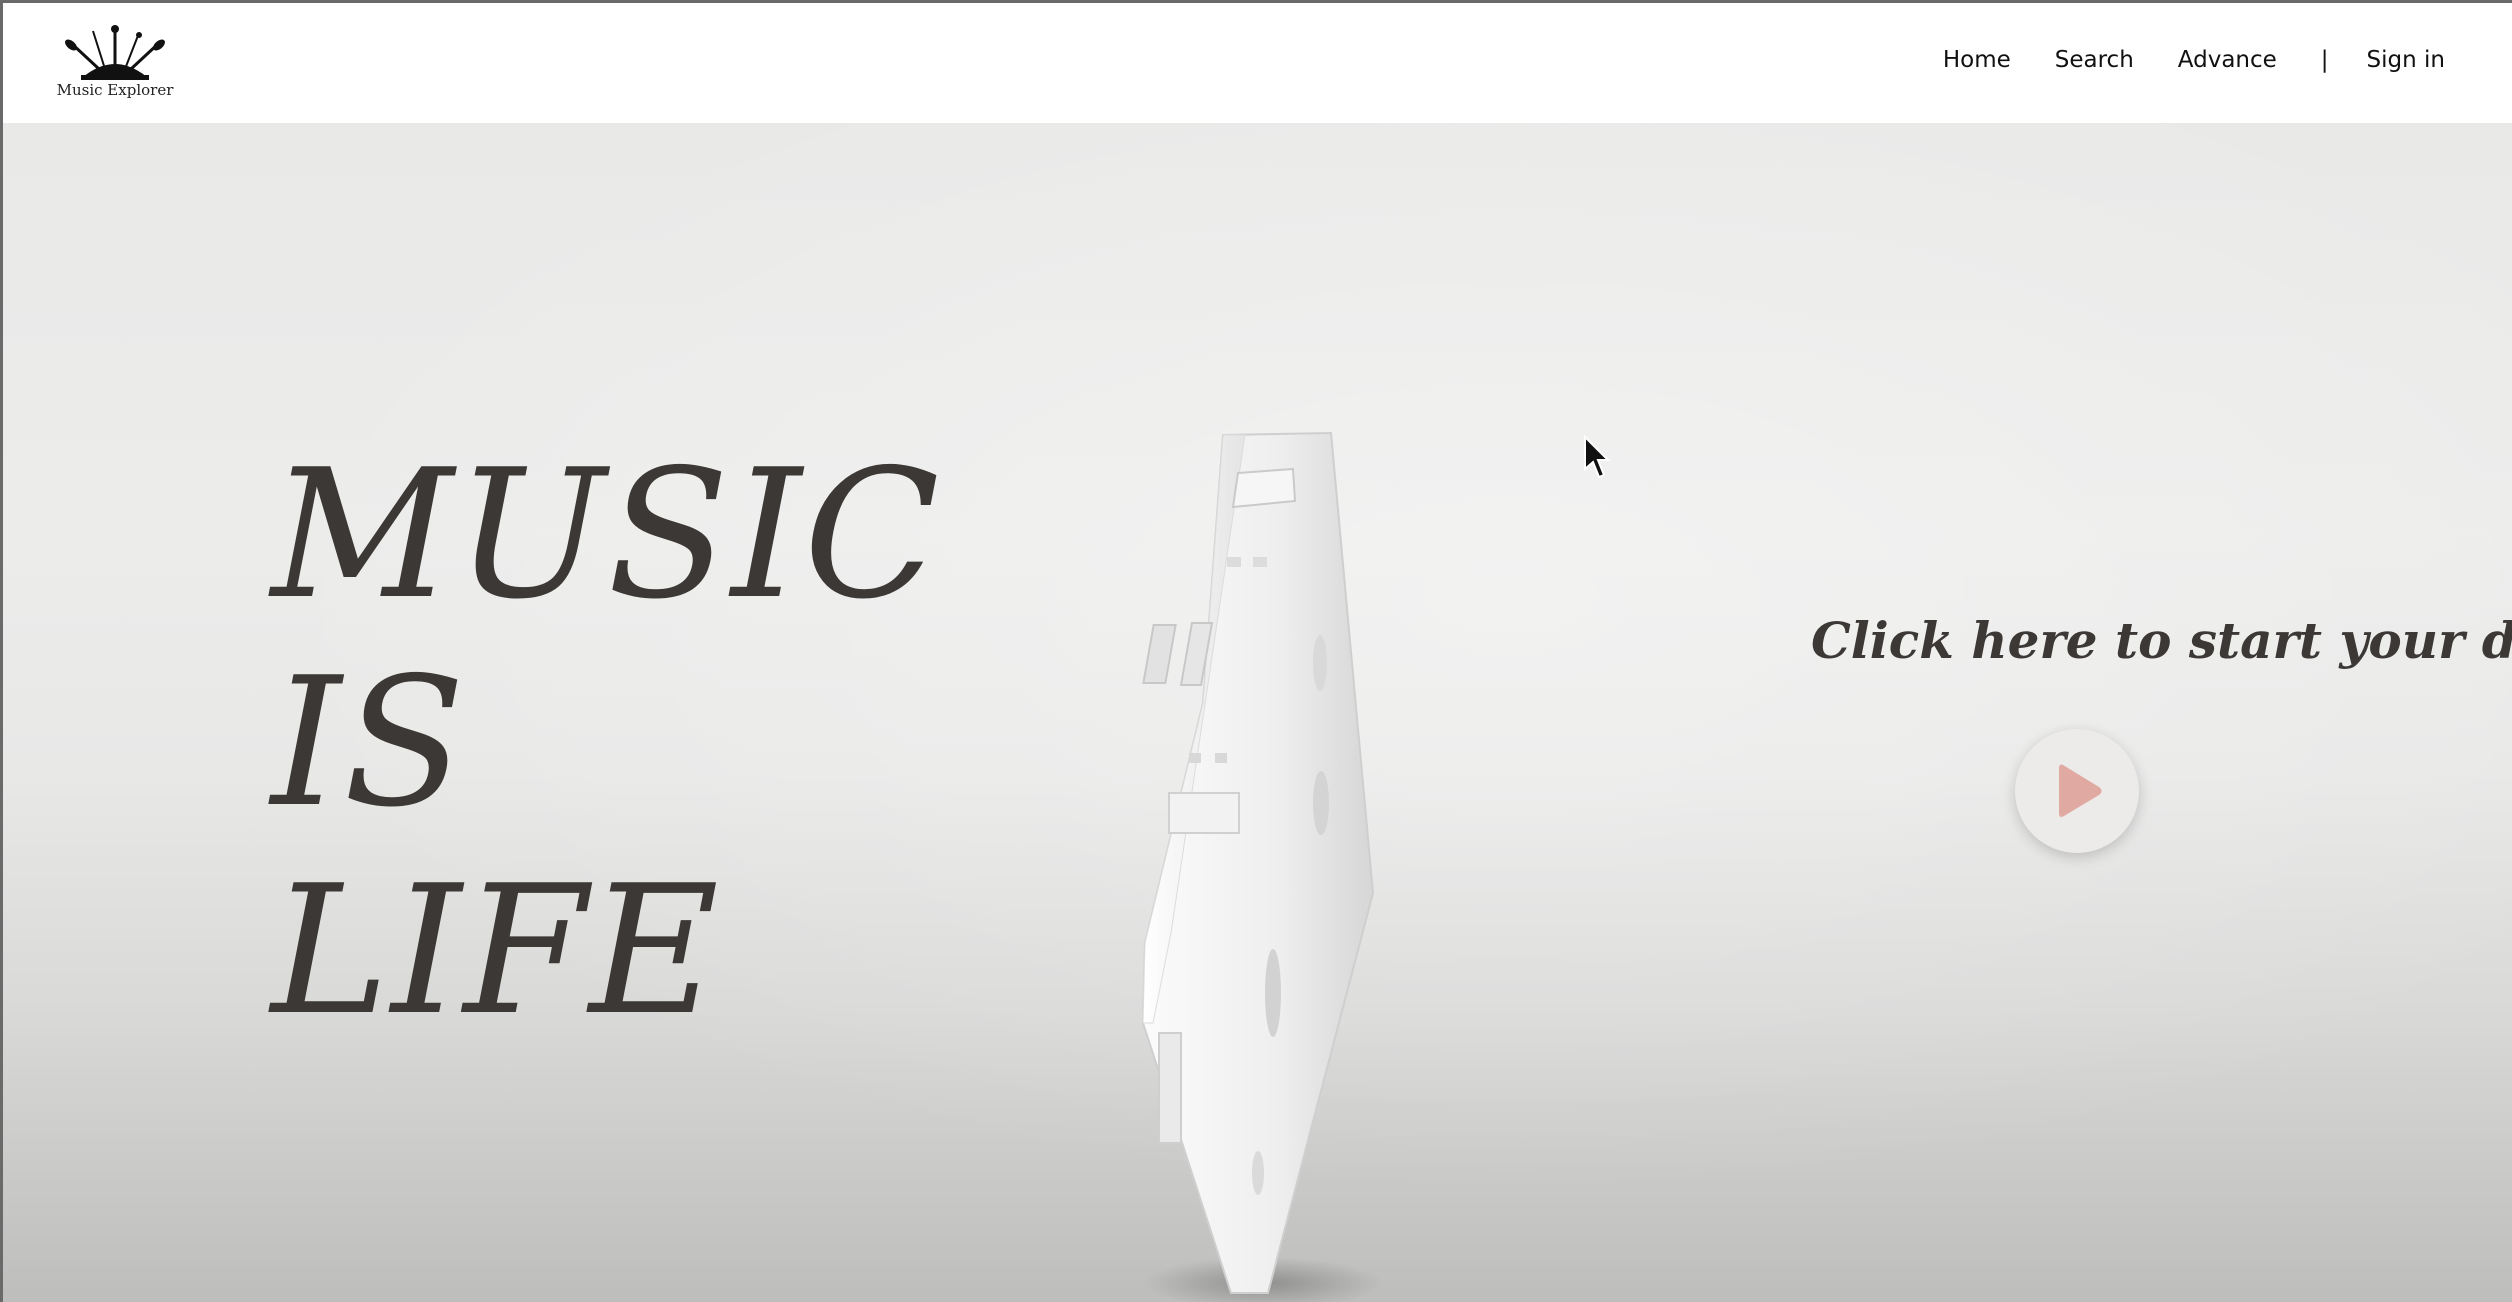 Image resolution: width=2512 pixels, height=1302 pixels. What do you see at coordinates (1597, 457) in the screenshot?
I see `mouse-cursor-icon` at bounding box center [1597, 457].